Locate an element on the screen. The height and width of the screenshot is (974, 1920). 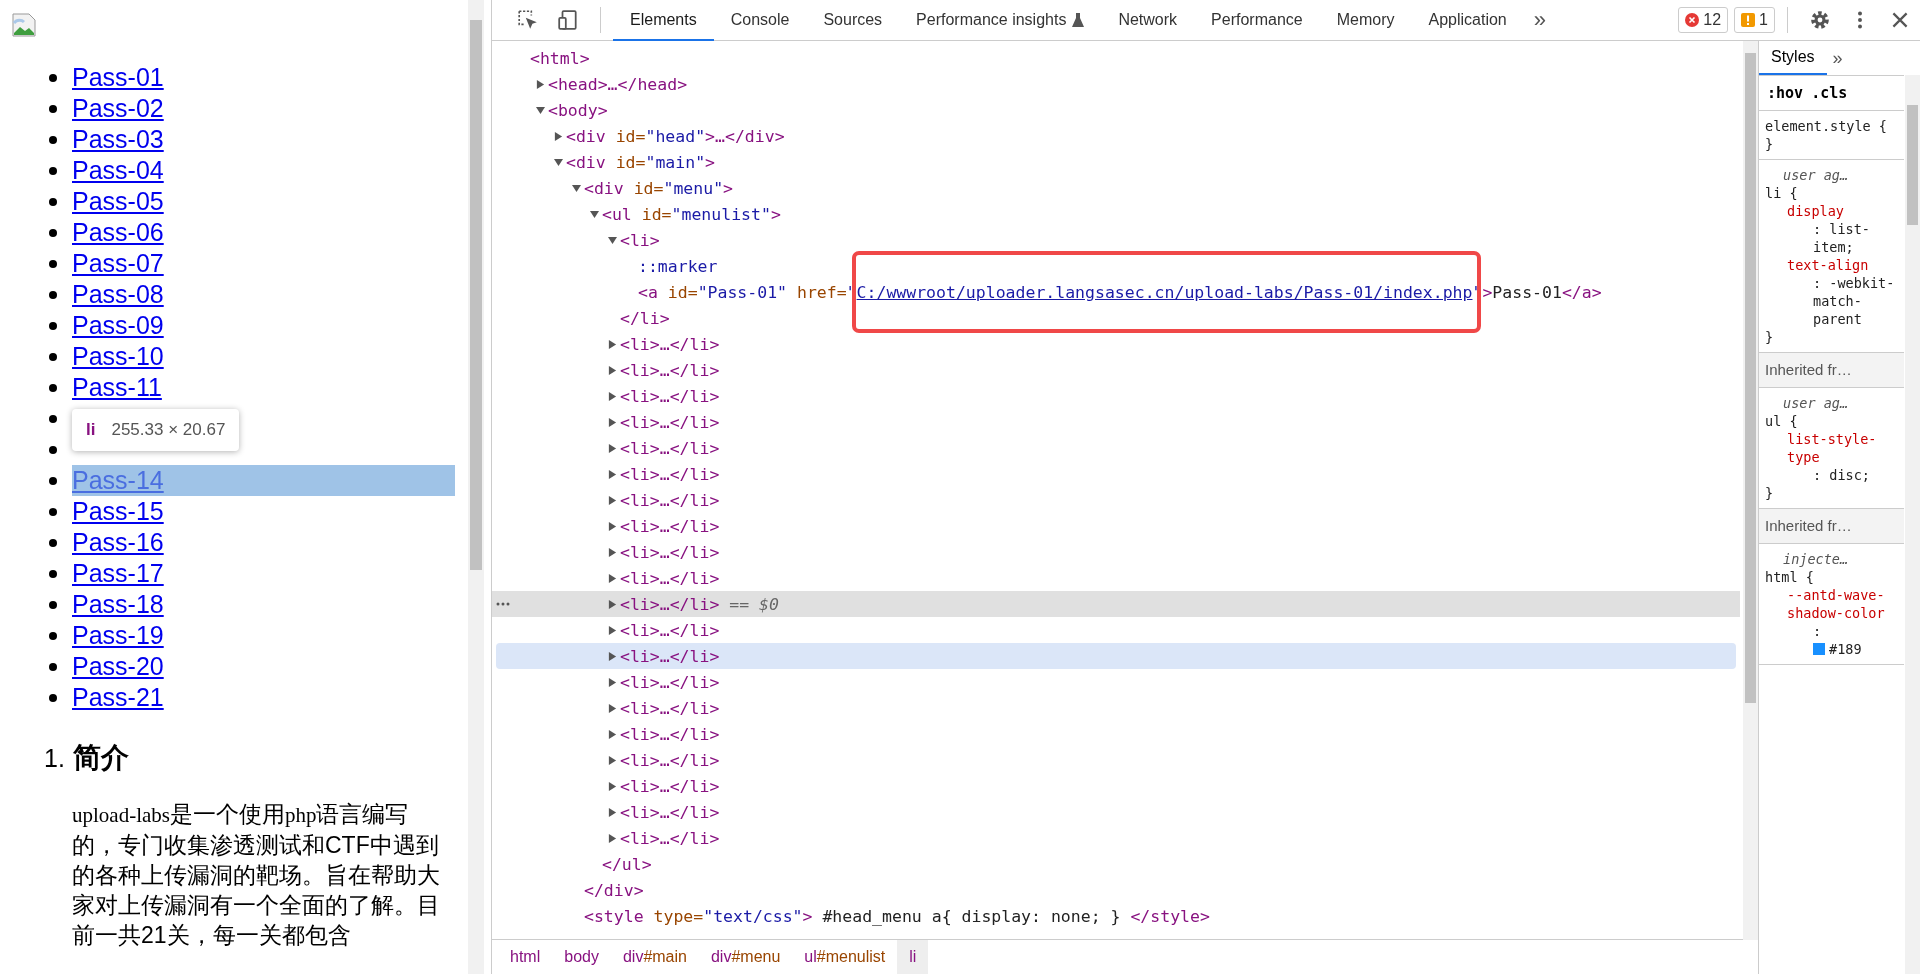
panel-tab: Elements is located at coordinates (663, 20).